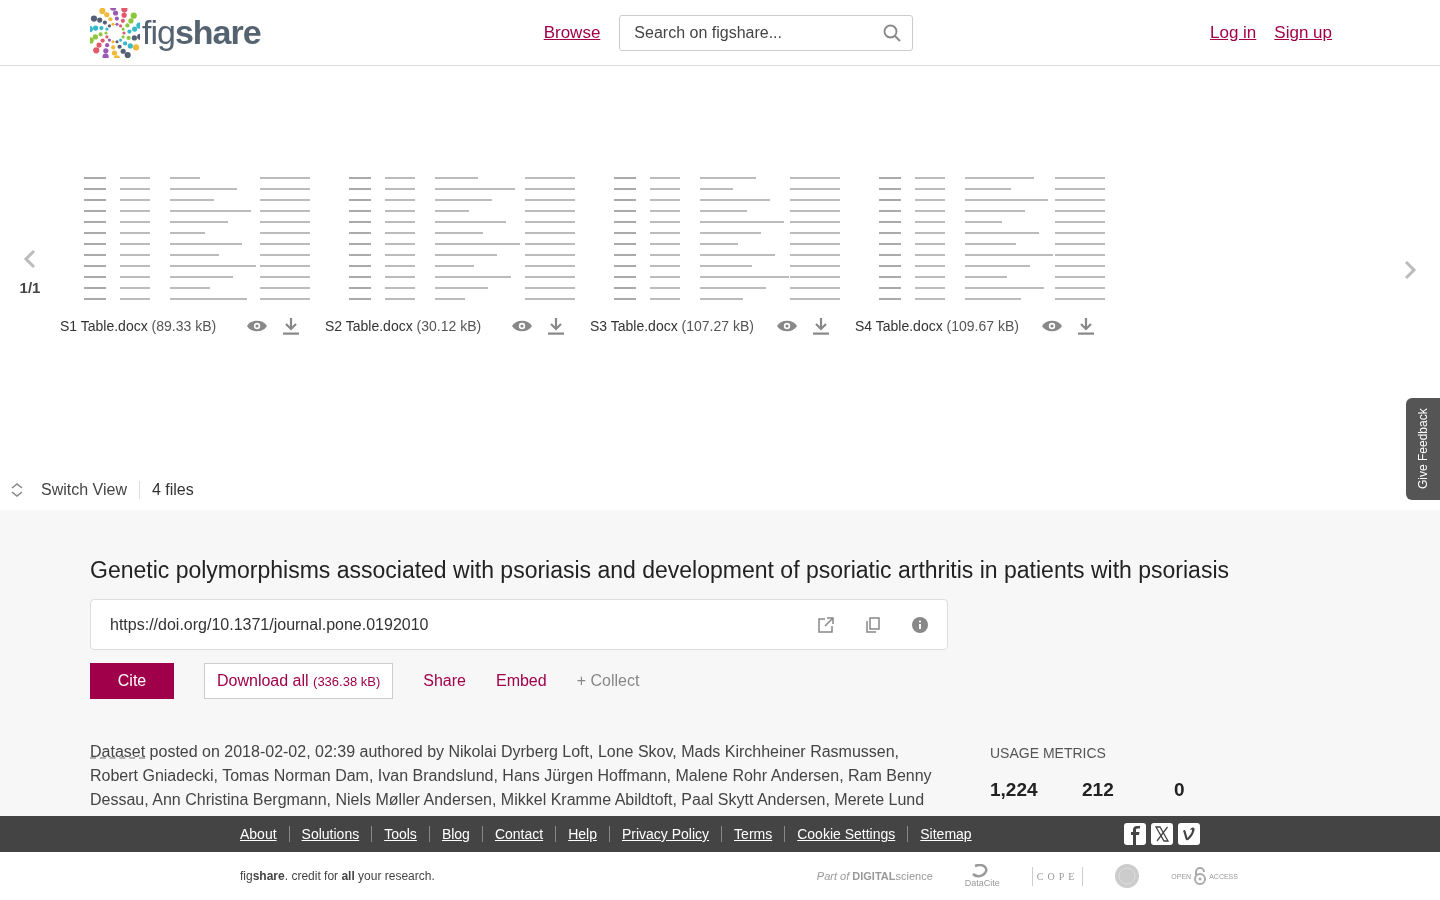  What do you see at coordinates (753, 834) in the screenshot?
I see `footer-link: Terms` at bounding box center [753, 834].